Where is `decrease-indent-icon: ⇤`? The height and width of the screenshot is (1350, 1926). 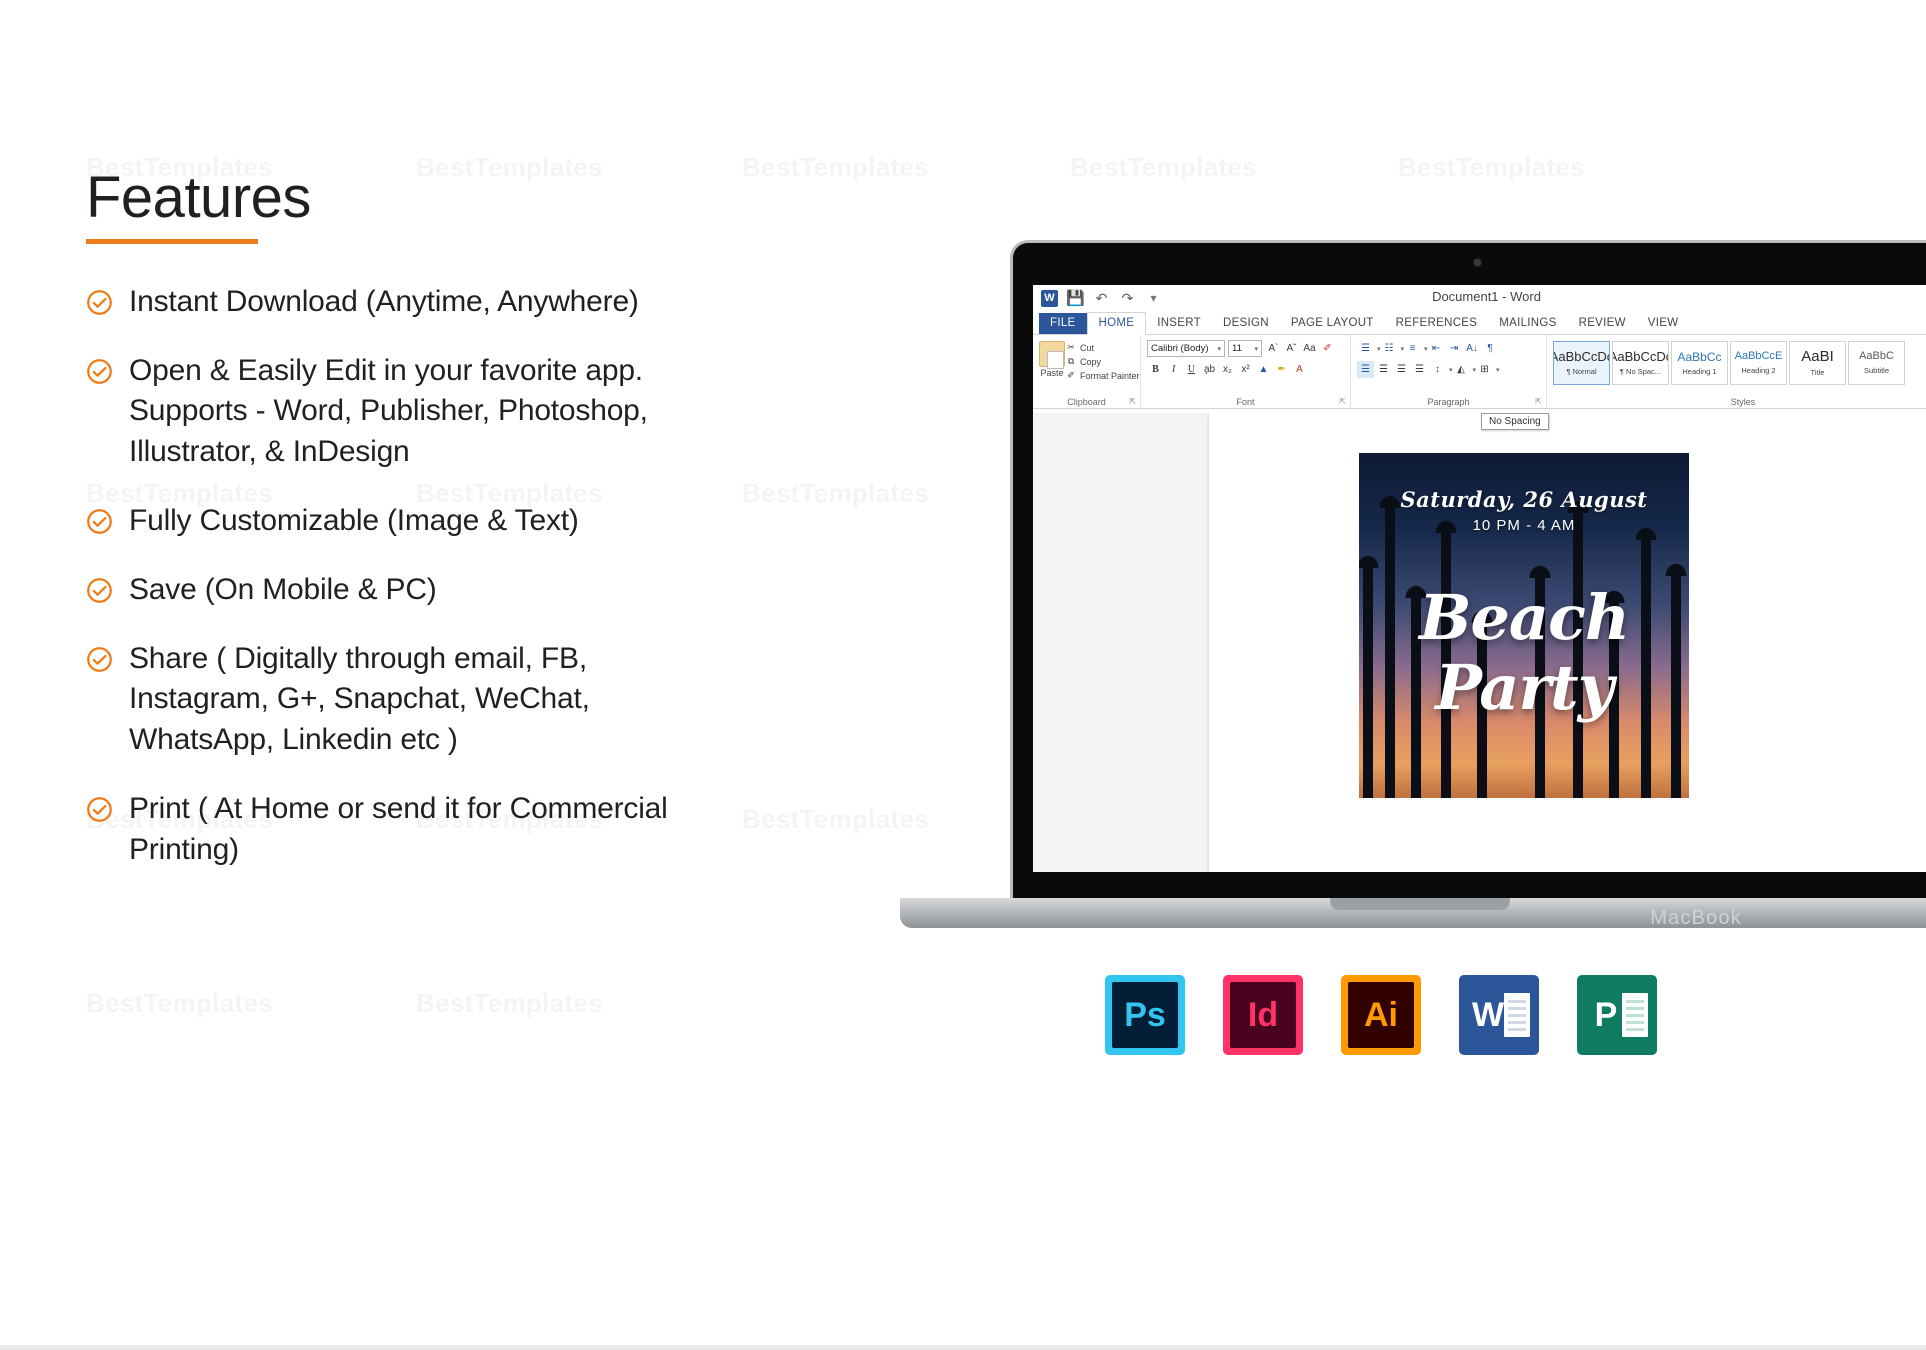
decrease-indent-icon: ⇤ is located at coordinates (1436, 348).